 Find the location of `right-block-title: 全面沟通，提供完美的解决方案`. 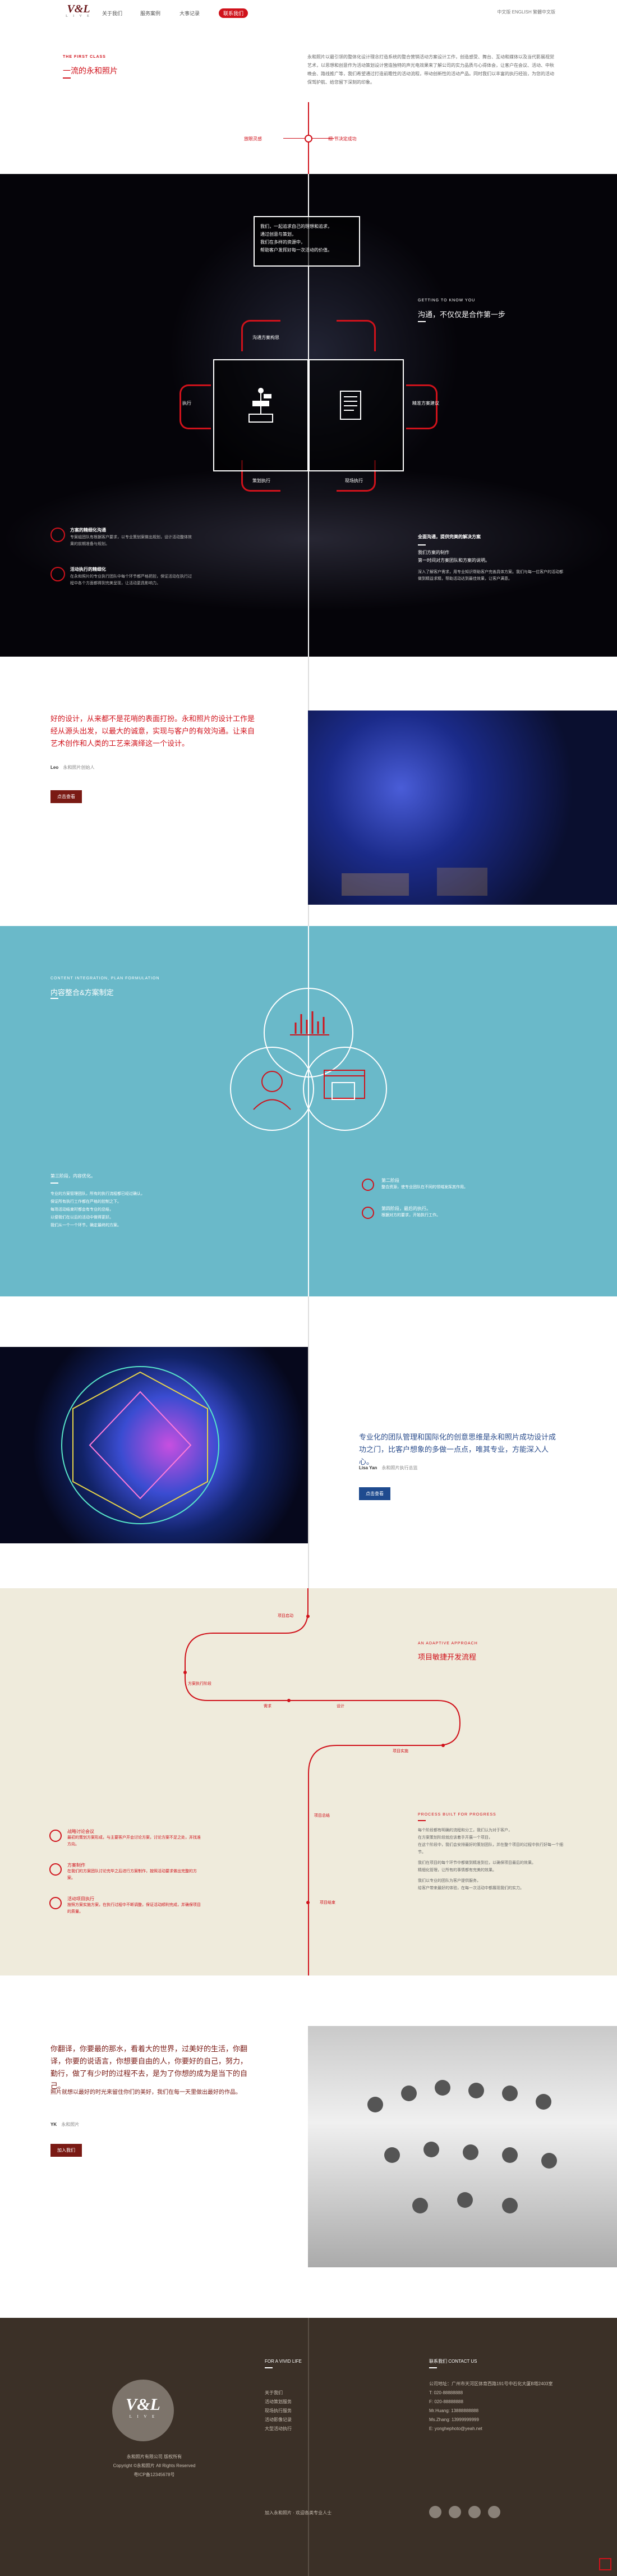

right-block-title: 全面沟通，提供完美的解决方案 is located at coordinates (449, 536).